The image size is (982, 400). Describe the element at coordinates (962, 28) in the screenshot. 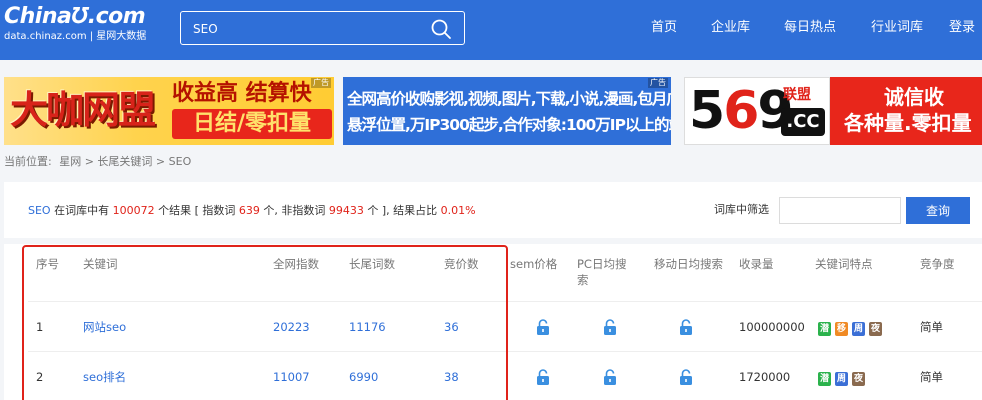

I see `nav-login: 登录` at that location.